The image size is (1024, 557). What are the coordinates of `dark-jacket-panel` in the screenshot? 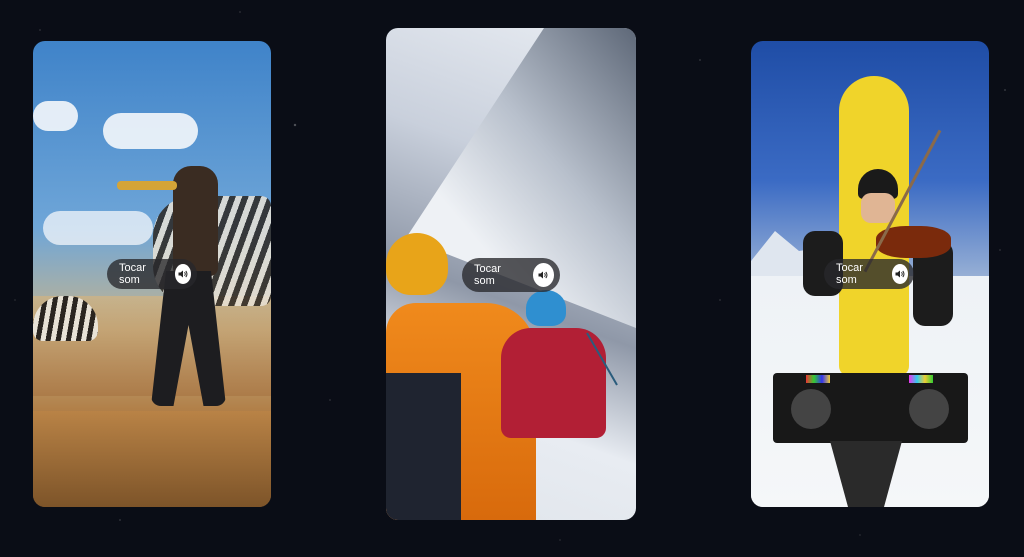 It's located at (423, 446).